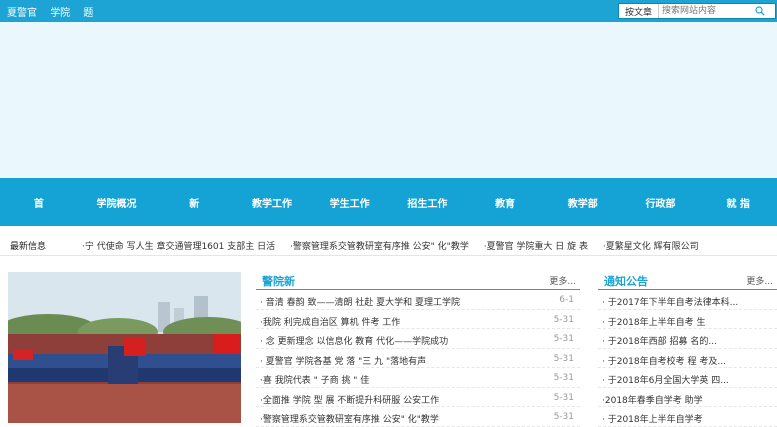 The width and height of the screenshot is (777, 427). I want to click on ticker-item: ·夏繁星文化 辉有限公司, so click(651, 247).